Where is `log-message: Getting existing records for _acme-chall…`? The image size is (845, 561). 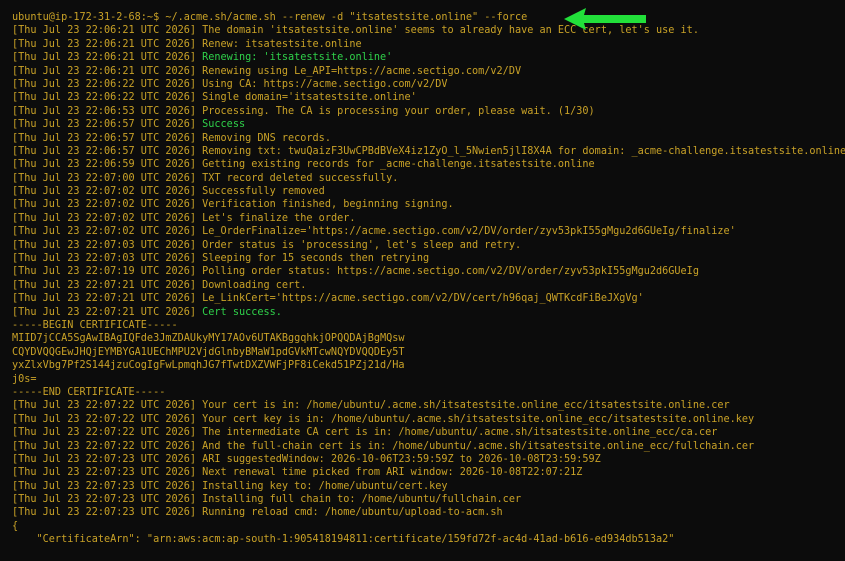
log-message: Getting existing records for _acme-chall… is located at coordinates (395, 165).